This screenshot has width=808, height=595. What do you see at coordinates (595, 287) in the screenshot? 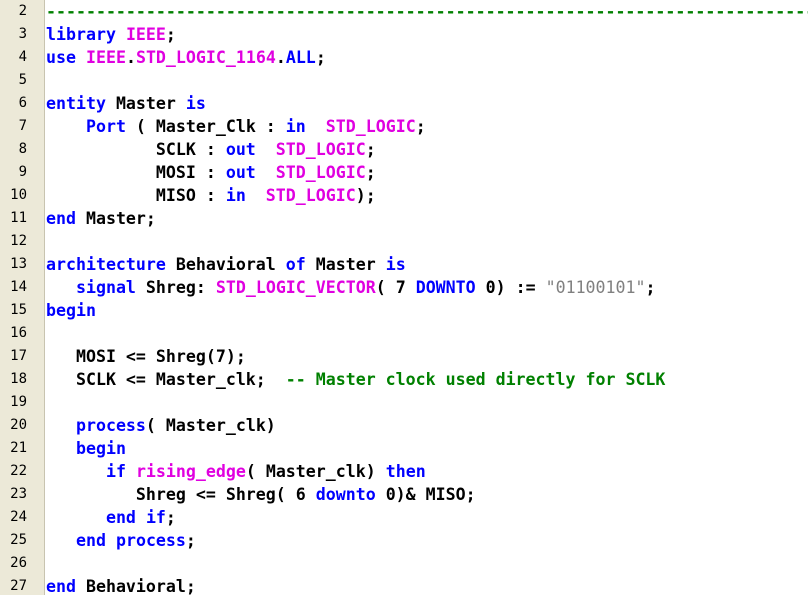
I see `token-string: "01100101"` at bounding box center [595, 287].